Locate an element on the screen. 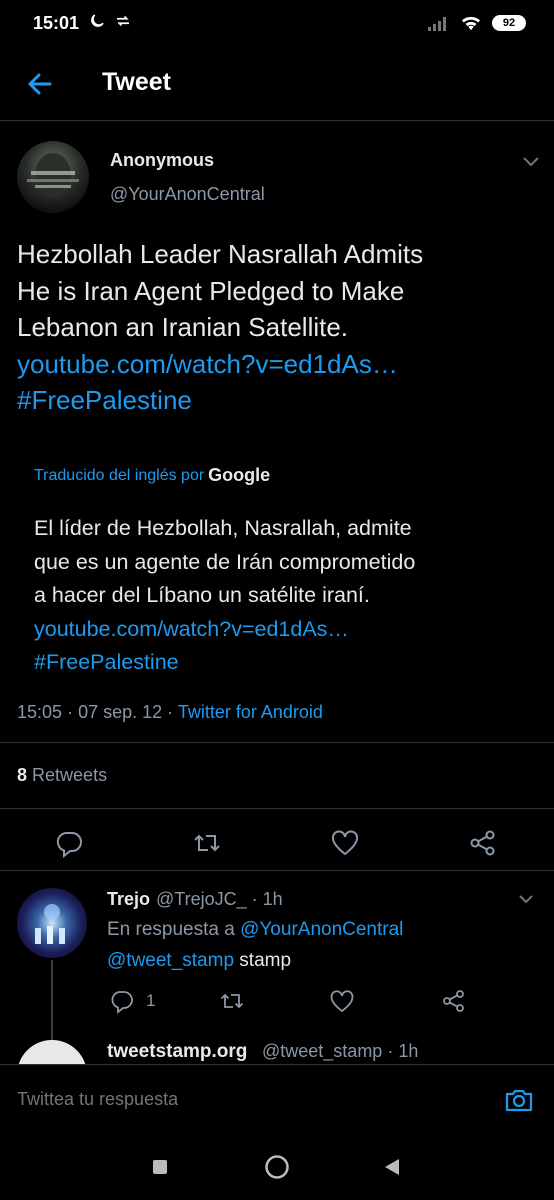  back-arrow-icon is located at coordinates (40, 84).